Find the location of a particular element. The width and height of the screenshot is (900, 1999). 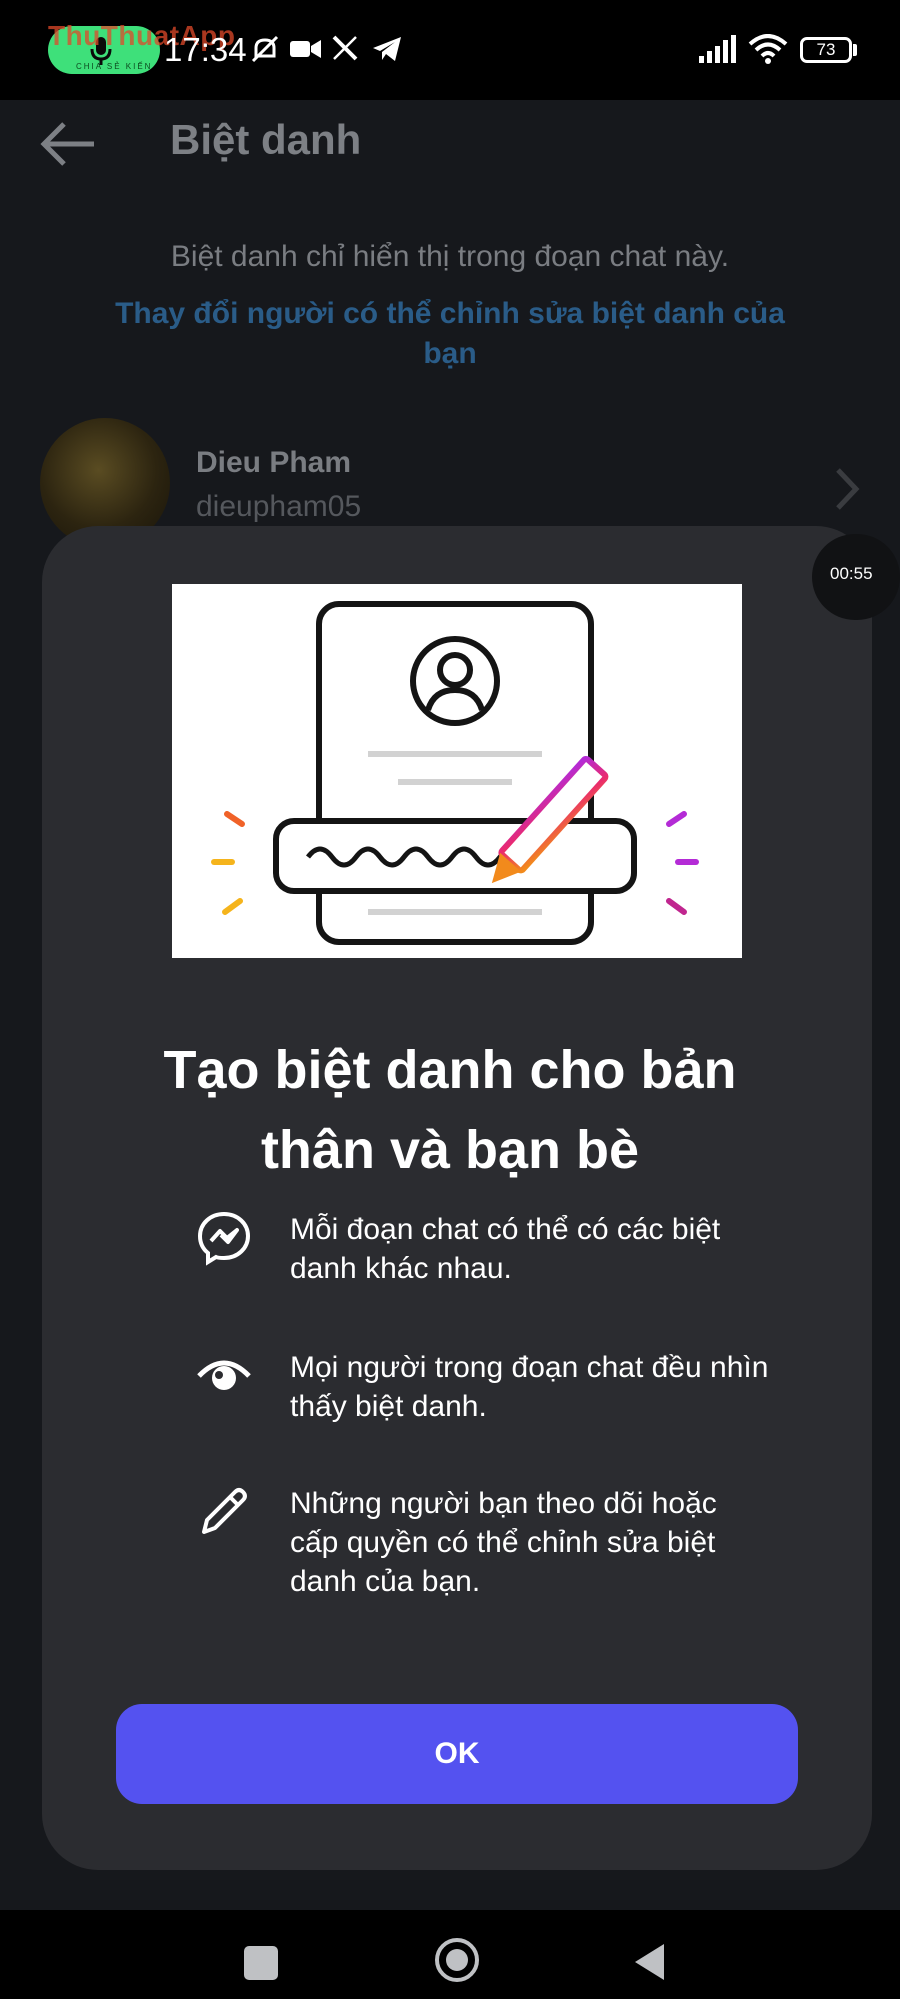

sheet-headline: Tạo biệt danh cho bản thân và bạn bè is located at coordinates (450, 1110).